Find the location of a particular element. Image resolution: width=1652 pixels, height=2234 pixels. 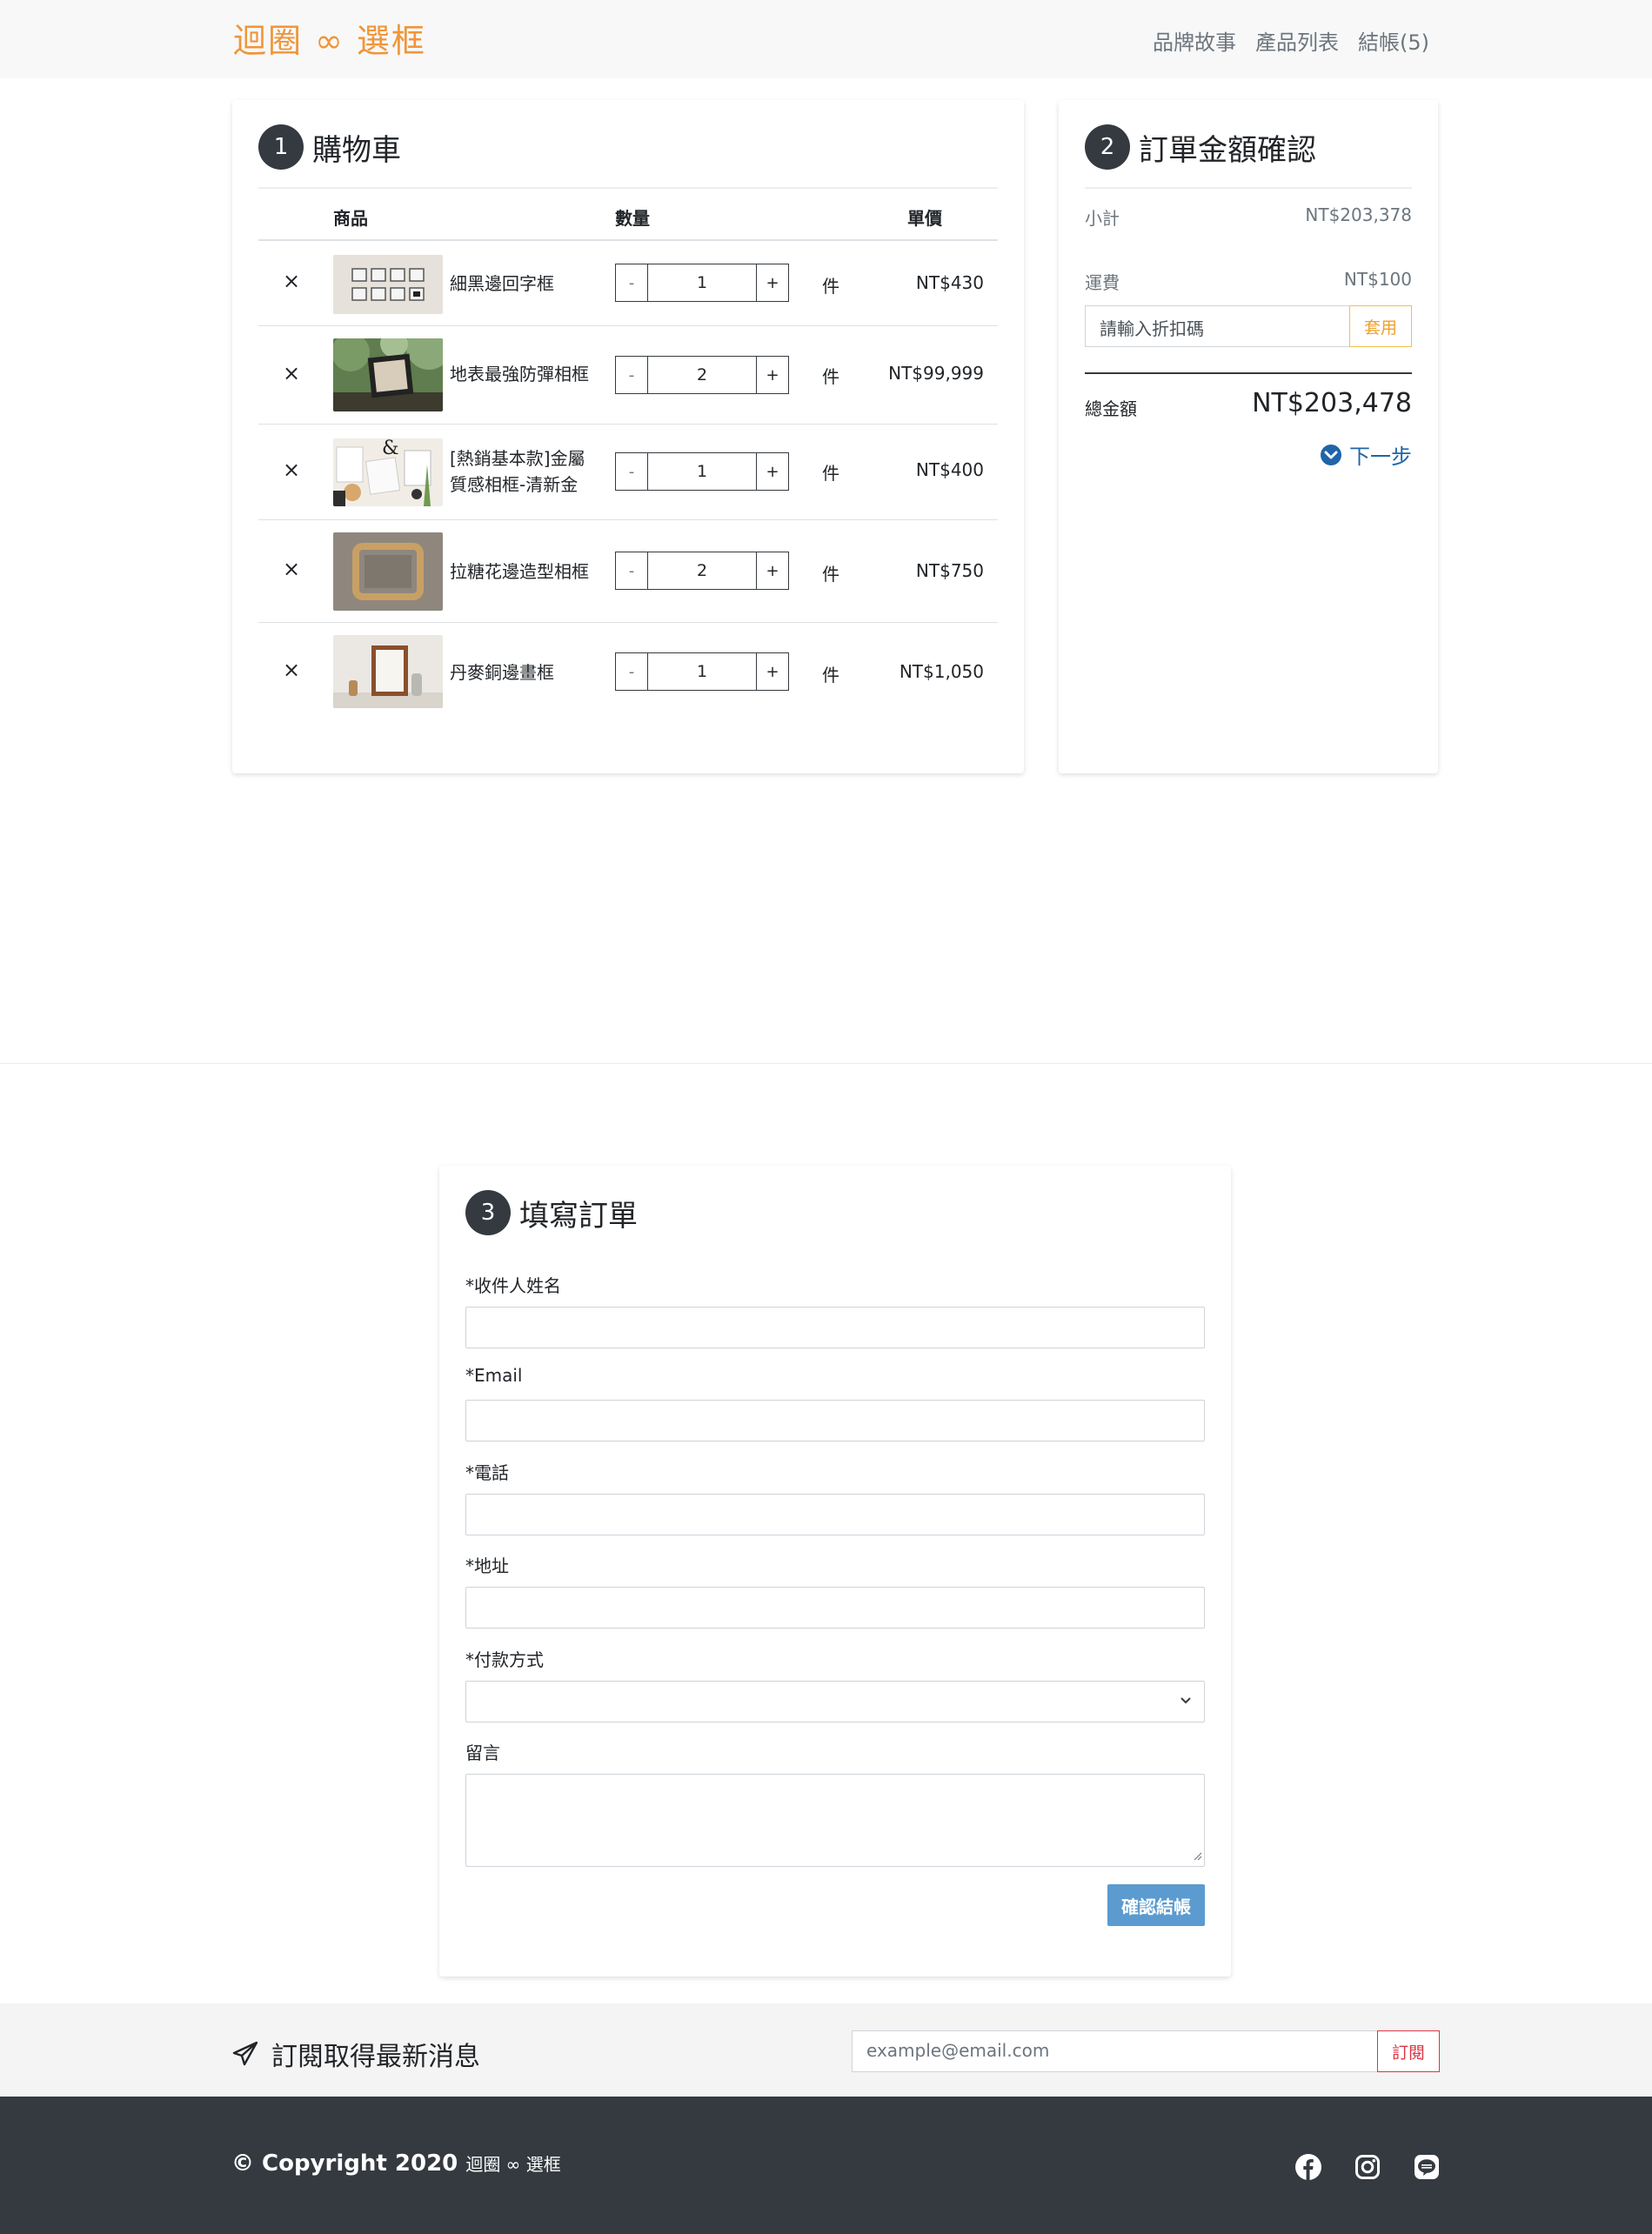

product-name: 地表最強防彈相框 is located at coordinates (524, 374).